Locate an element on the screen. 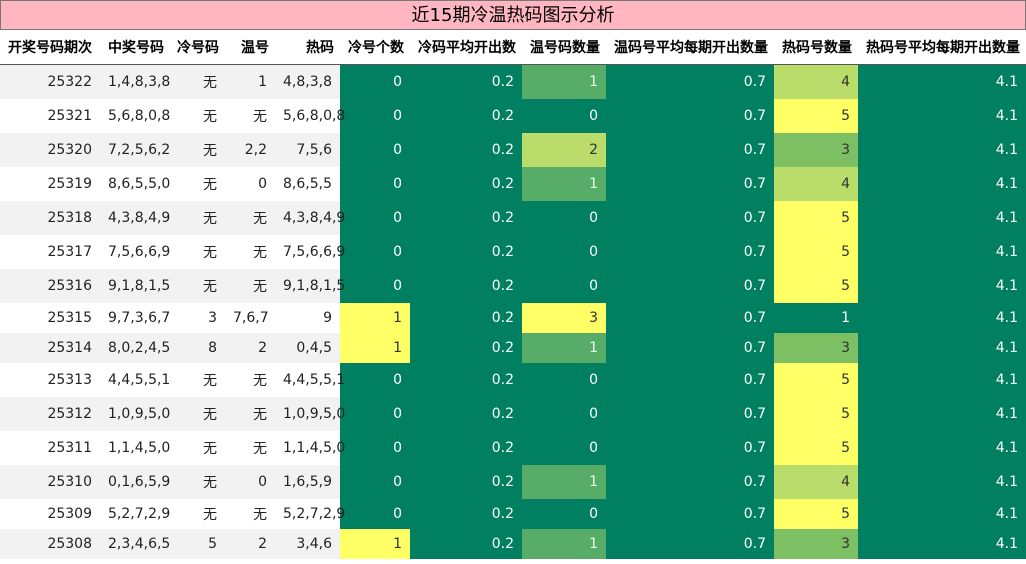  table-row: 25315 9,7,3,6,7 3 7,6,7 9 1 0.2 3 0.7 1 4.1 is located at coordinates (513, 317).